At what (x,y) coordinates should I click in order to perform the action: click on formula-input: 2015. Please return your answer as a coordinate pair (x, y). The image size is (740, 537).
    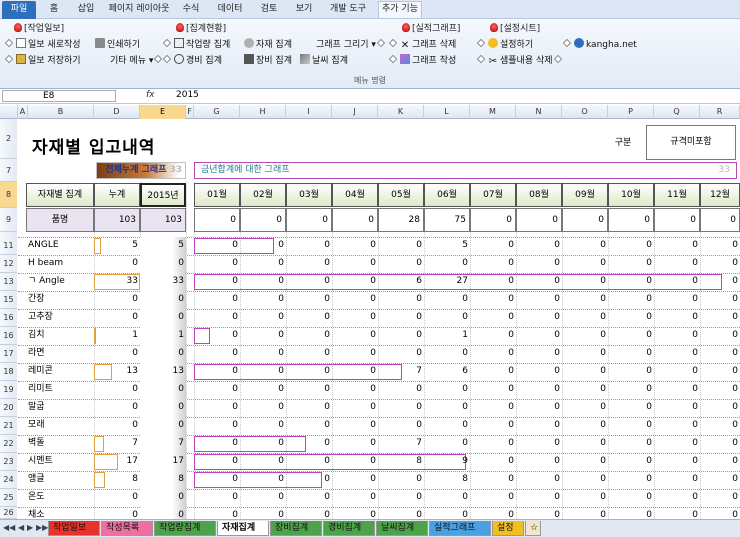
    Looking at the image, I should click on (187, 95).